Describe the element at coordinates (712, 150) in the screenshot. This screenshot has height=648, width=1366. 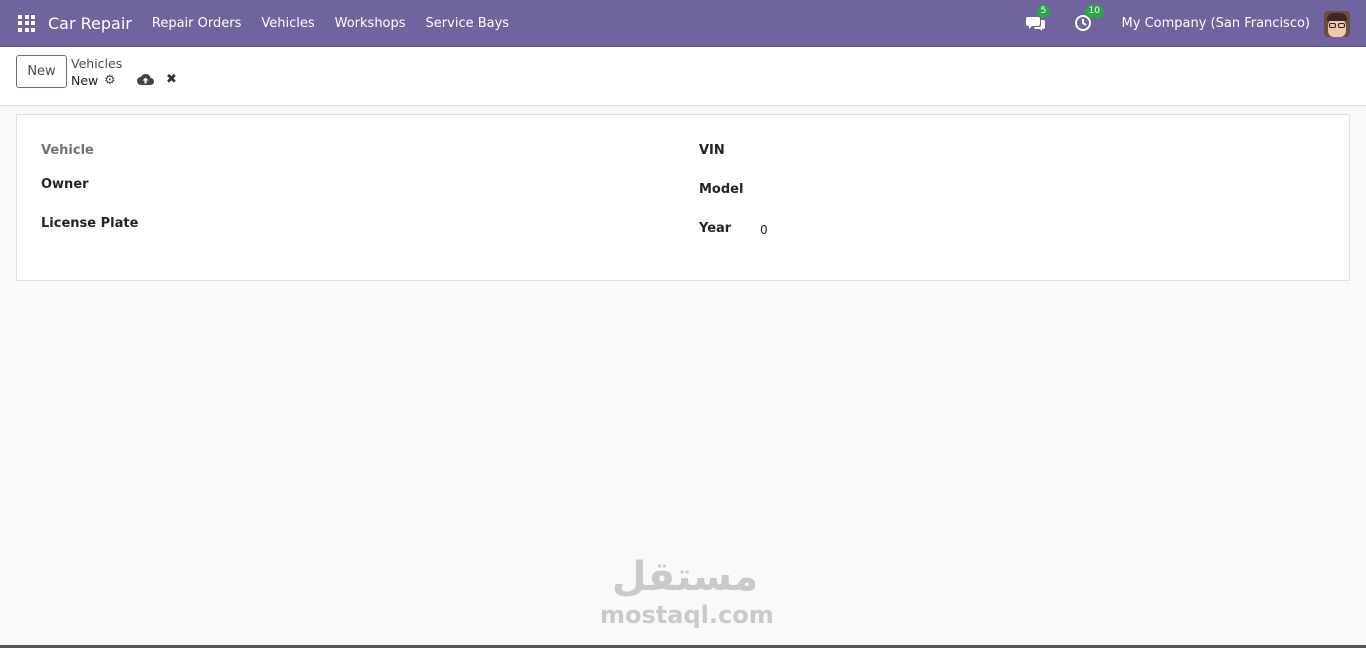
I see `vin-label: VIN` at that location.